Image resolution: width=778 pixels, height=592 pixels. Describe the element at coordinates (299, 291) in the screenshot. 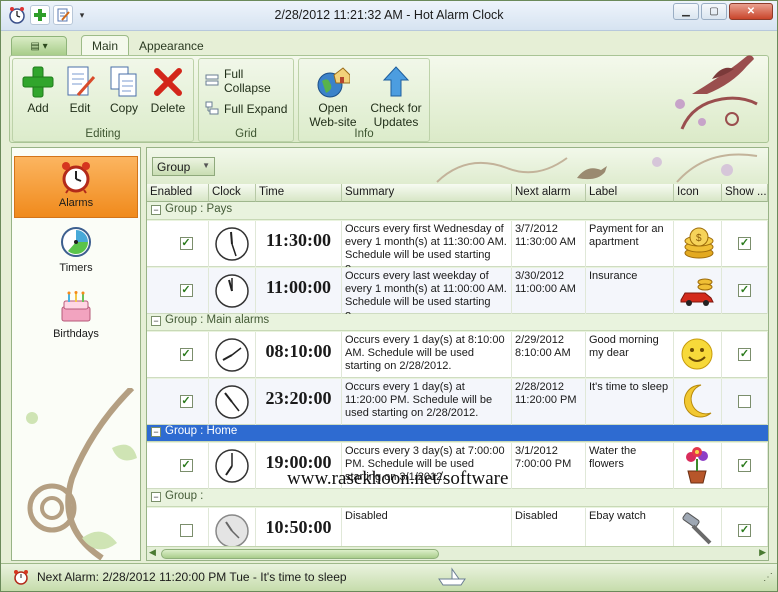

I see `time-cell: 11:00:00` at that location.